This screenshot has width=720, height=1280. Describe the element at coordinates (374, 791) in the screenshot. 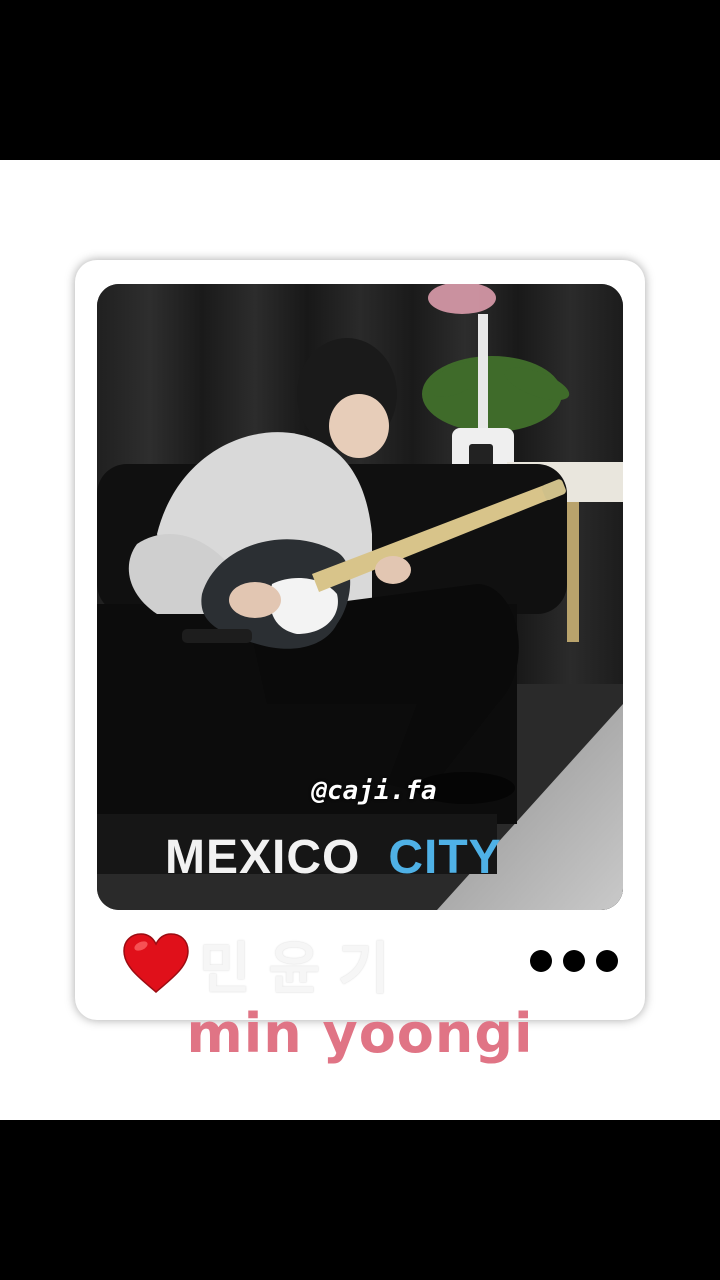

I see `watermark-handle: @caji.fa` at that location.